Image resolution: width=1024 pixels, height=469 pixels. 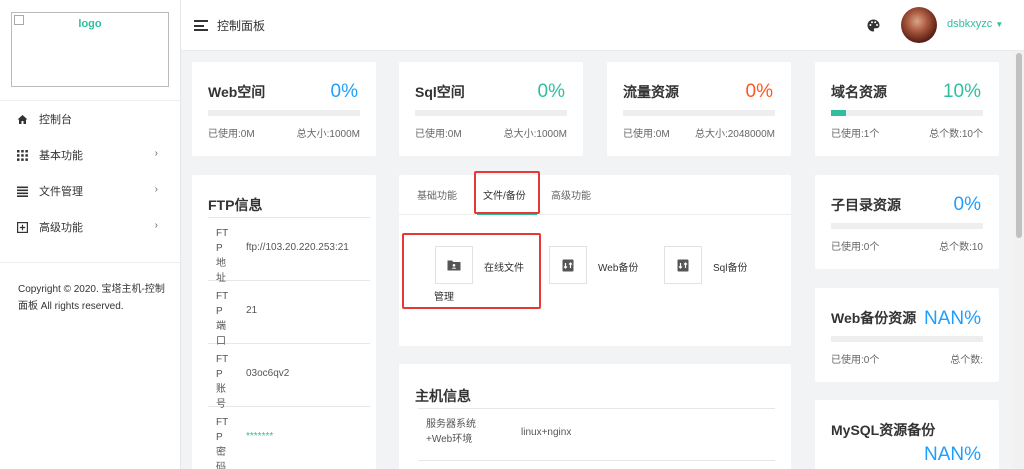 What do you see at coordinates (855, 134) in the screenshot?
I see `stat-used: 已使用:1个` at bounding box center [855, 134].